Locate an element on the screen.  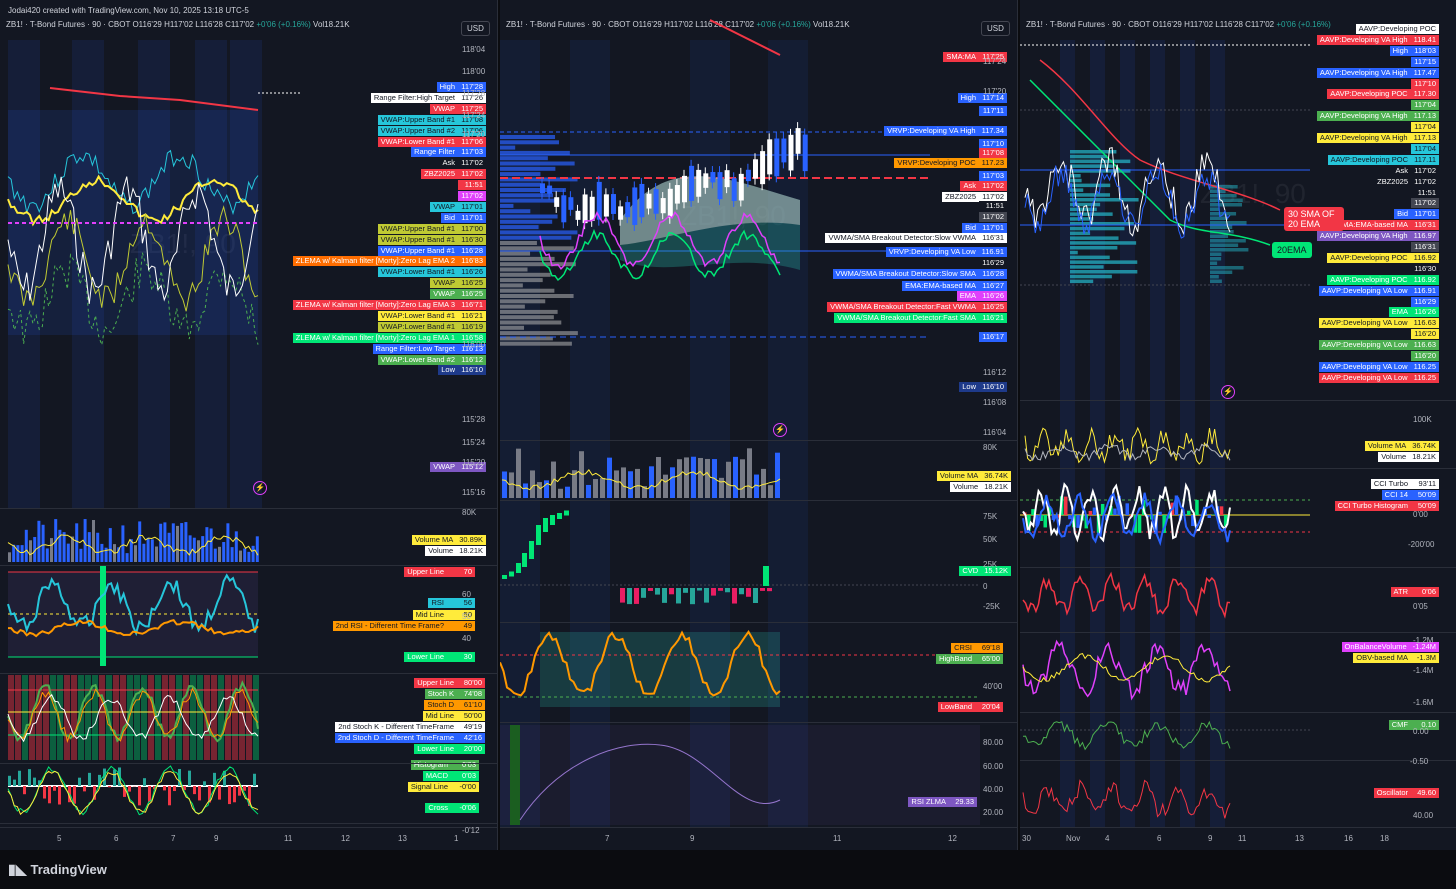
price-tag-value: 117'03 is located at coordinates (472, 152).